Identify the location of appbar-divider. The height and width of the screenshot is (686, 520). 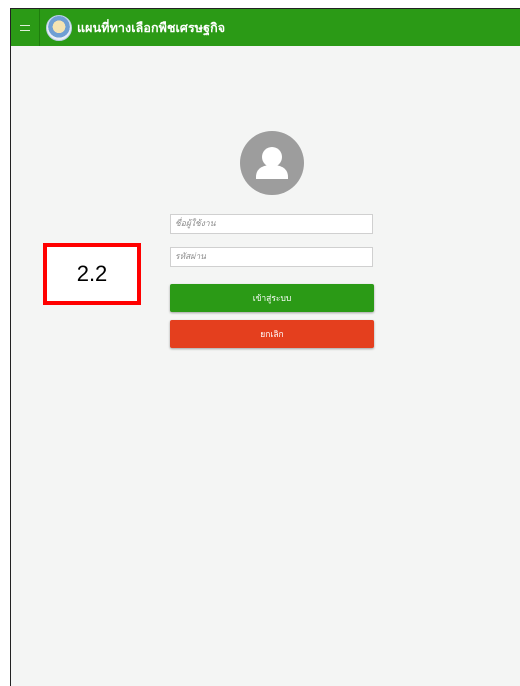
(39, 27).